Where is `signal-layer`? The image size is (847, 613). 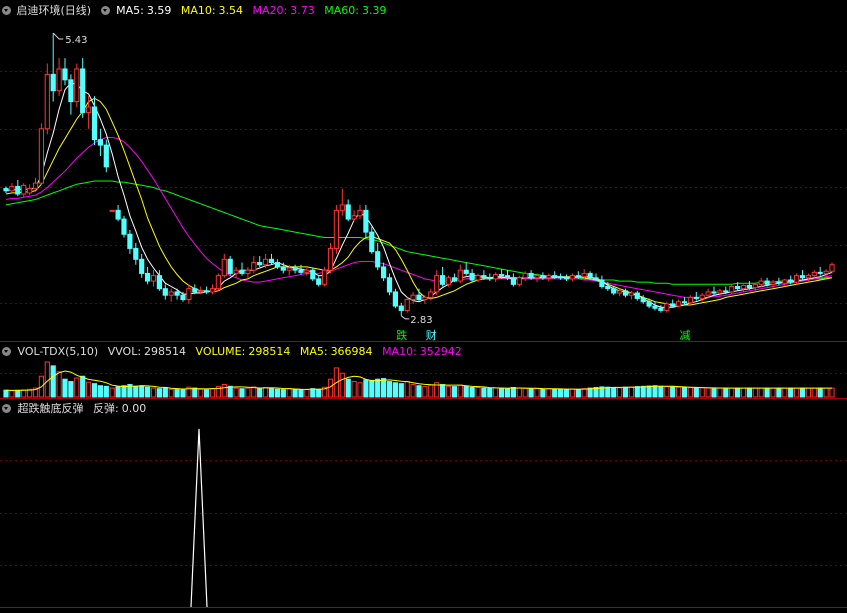 signal-layer is located at coordinates (199, 518).